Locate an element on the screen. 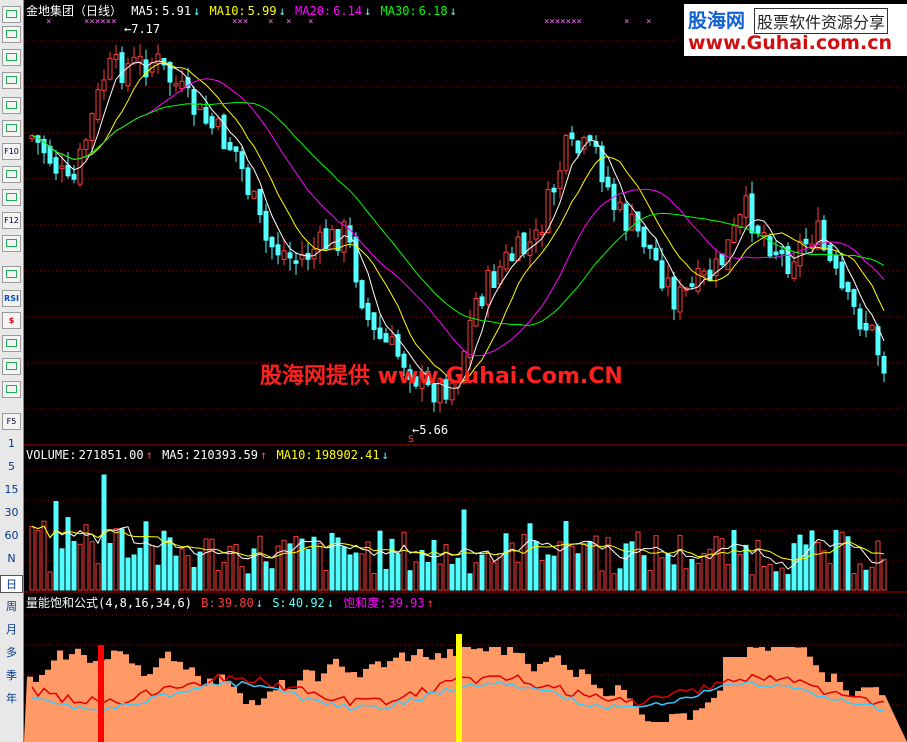  toolbar-search-button is located at coordinates (11, 243).